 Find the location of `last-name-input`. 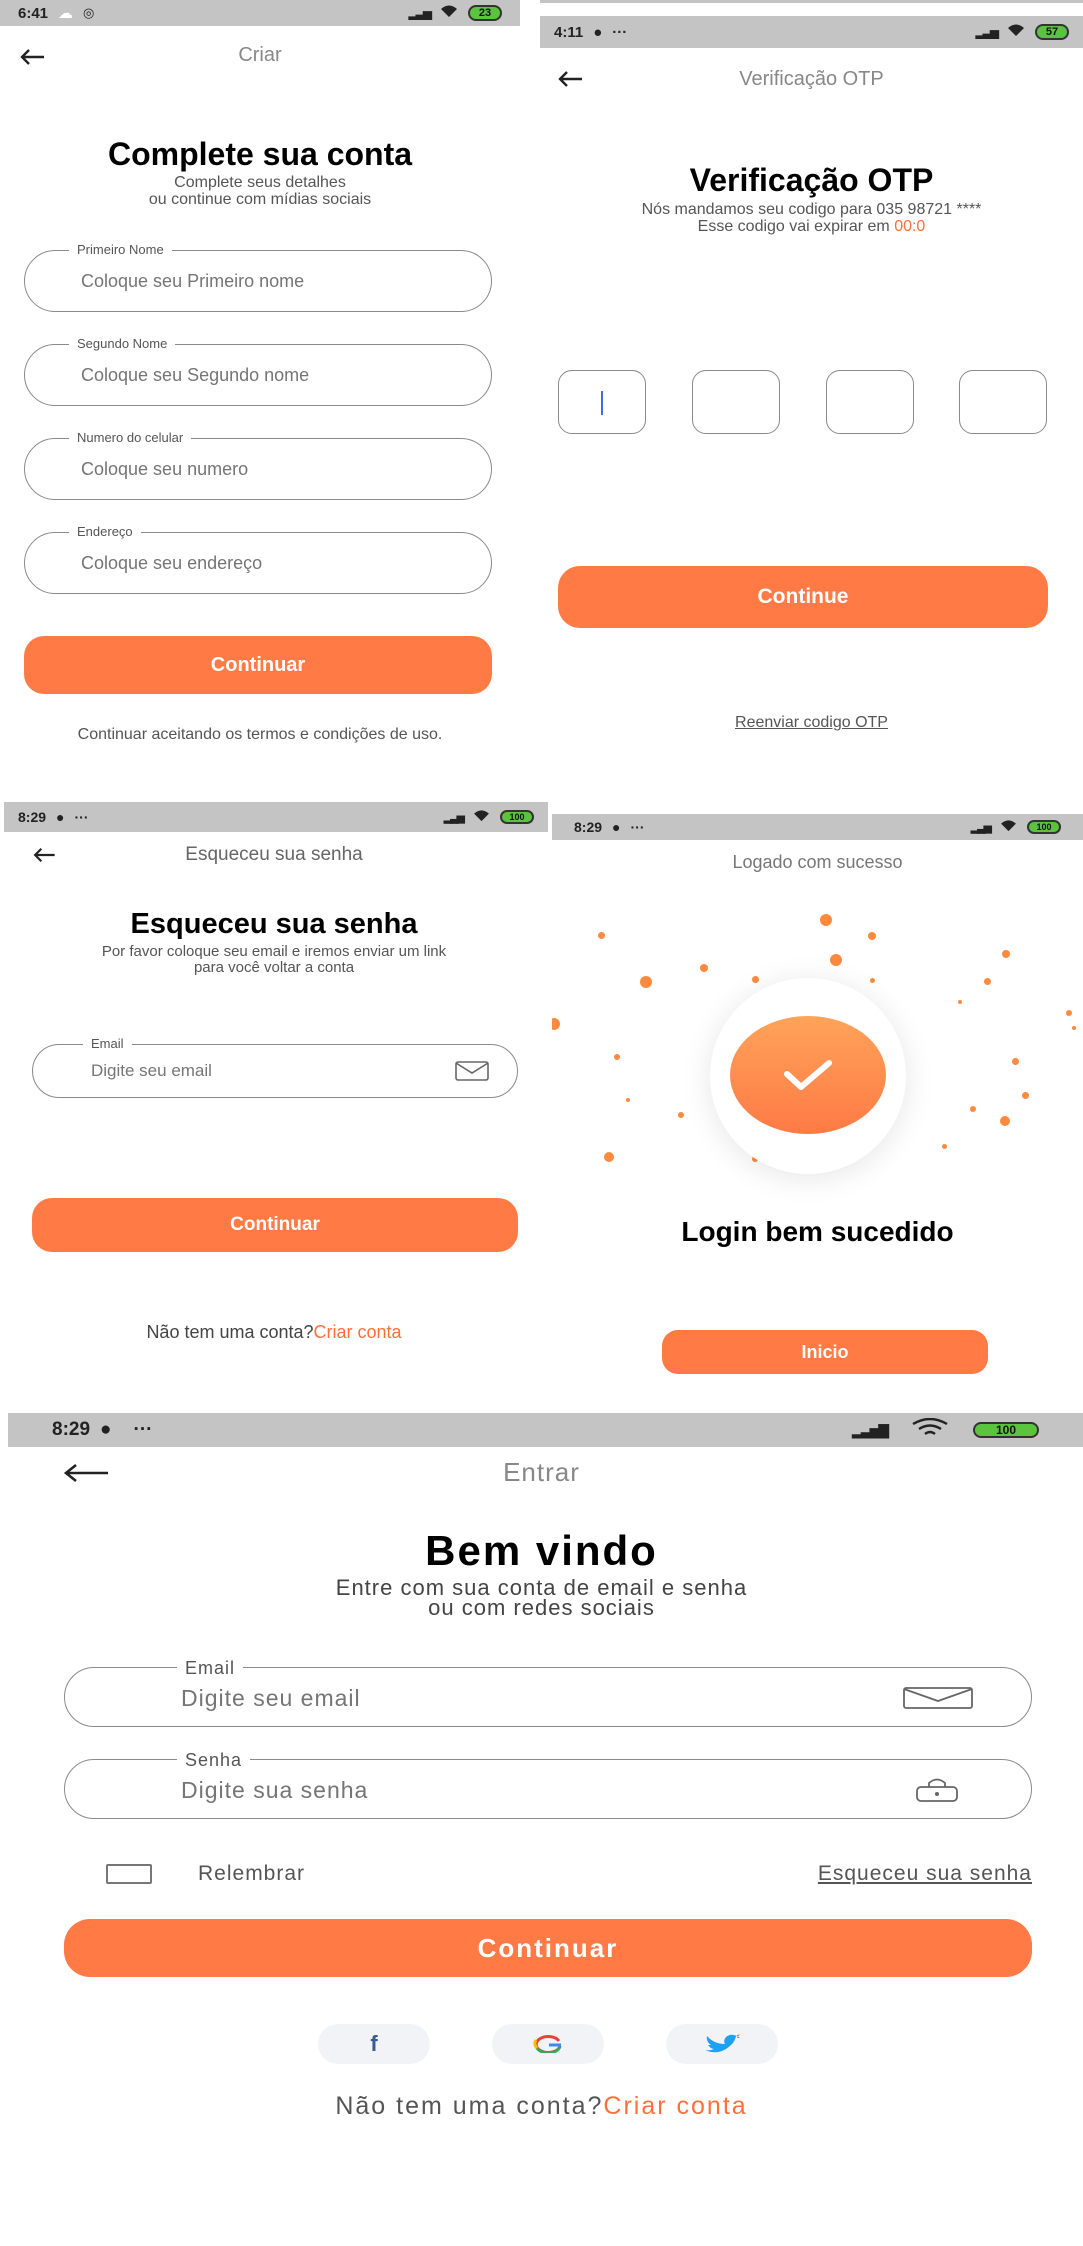

last-name-input is located at coordinates (271, 375).